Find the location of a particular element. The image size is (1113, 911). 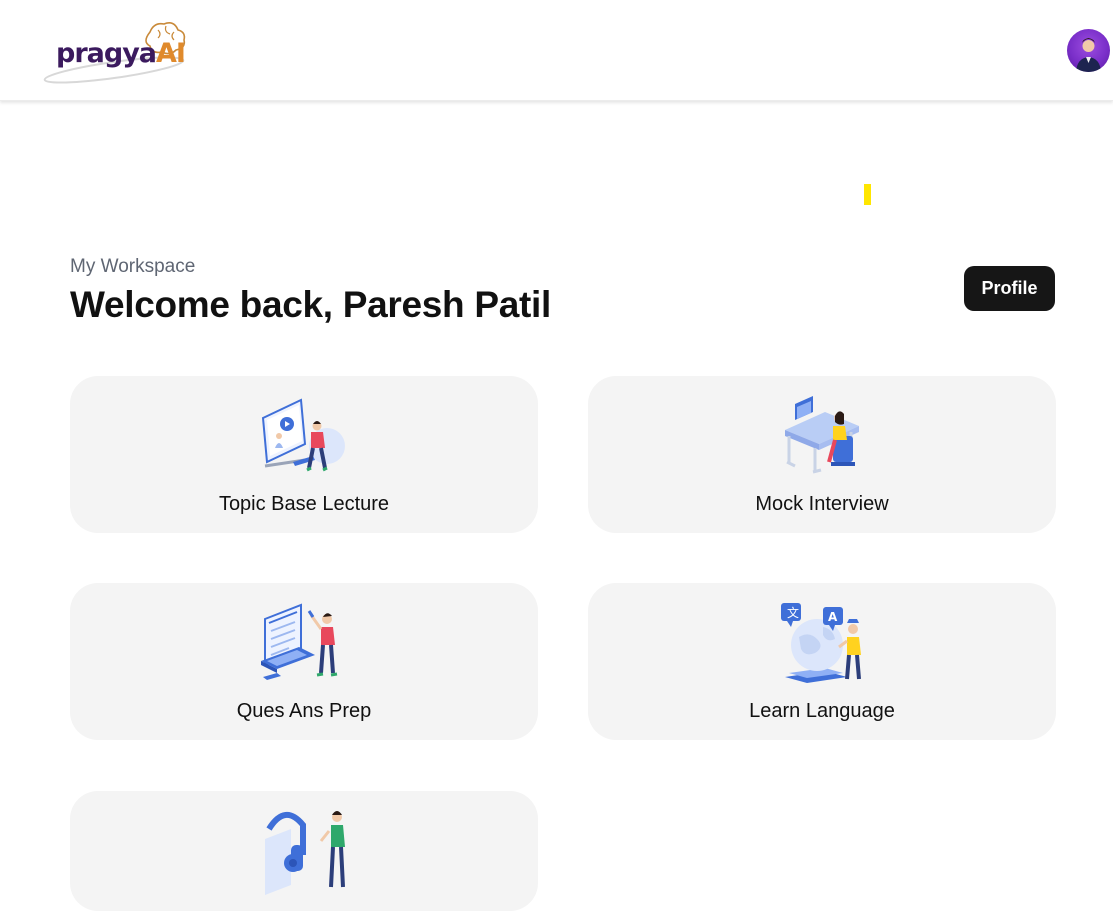

workspace-label: My Workspace is located at coordinates (133, 266).